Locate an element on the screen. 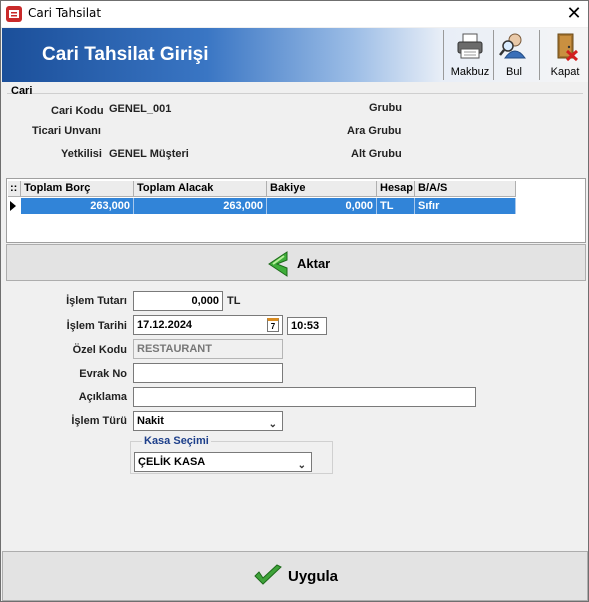 This screenshot has width=589, height=602. currency-label: TL is located at coordinates (234, 301).